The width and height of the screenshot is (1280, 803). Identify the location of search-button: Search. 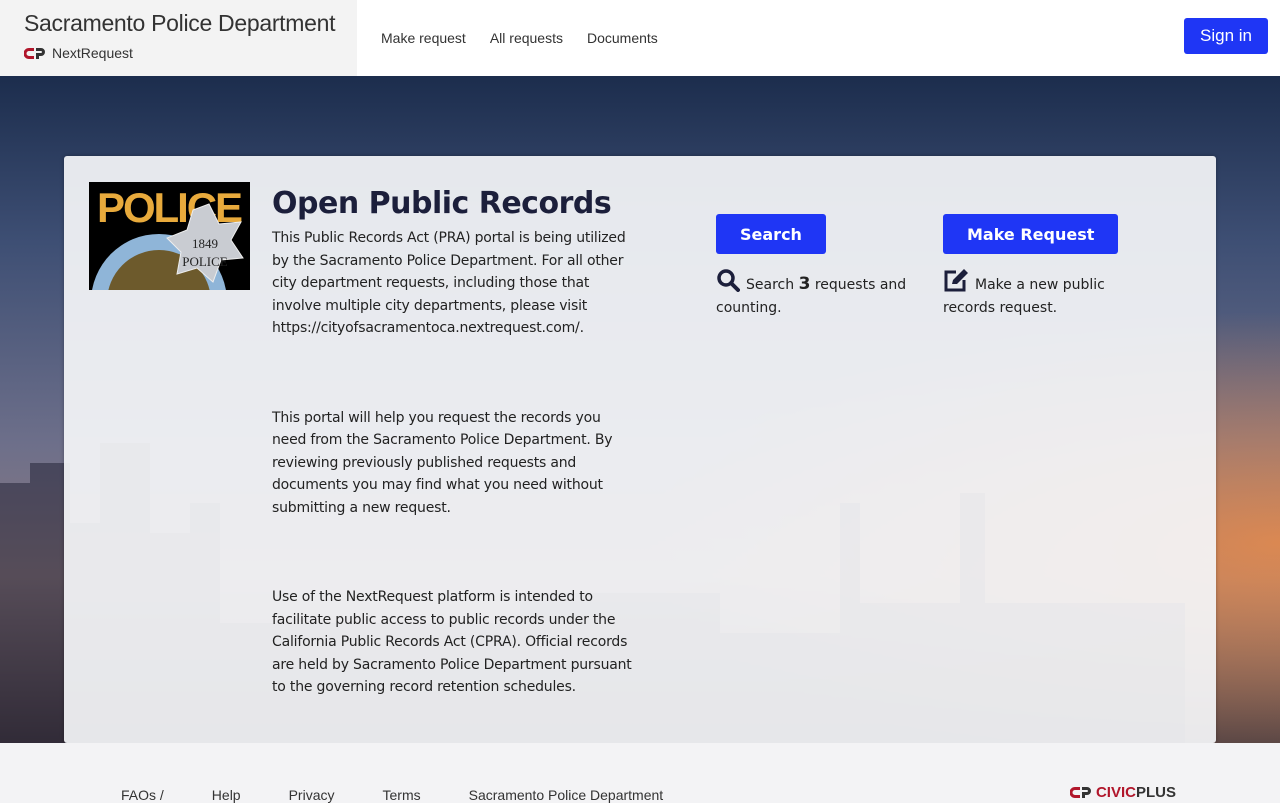
(771, 234).